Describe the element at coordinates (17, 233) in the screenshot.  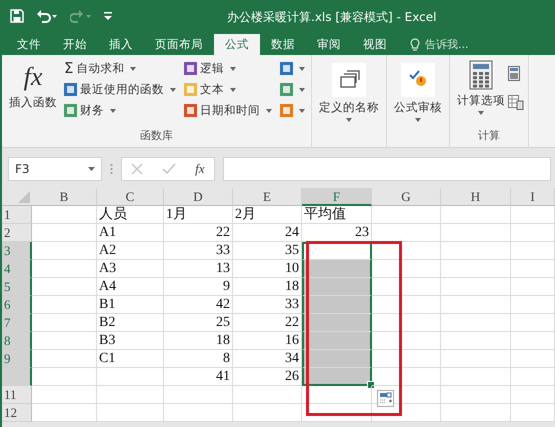
I see `row-header: 2` at that location.